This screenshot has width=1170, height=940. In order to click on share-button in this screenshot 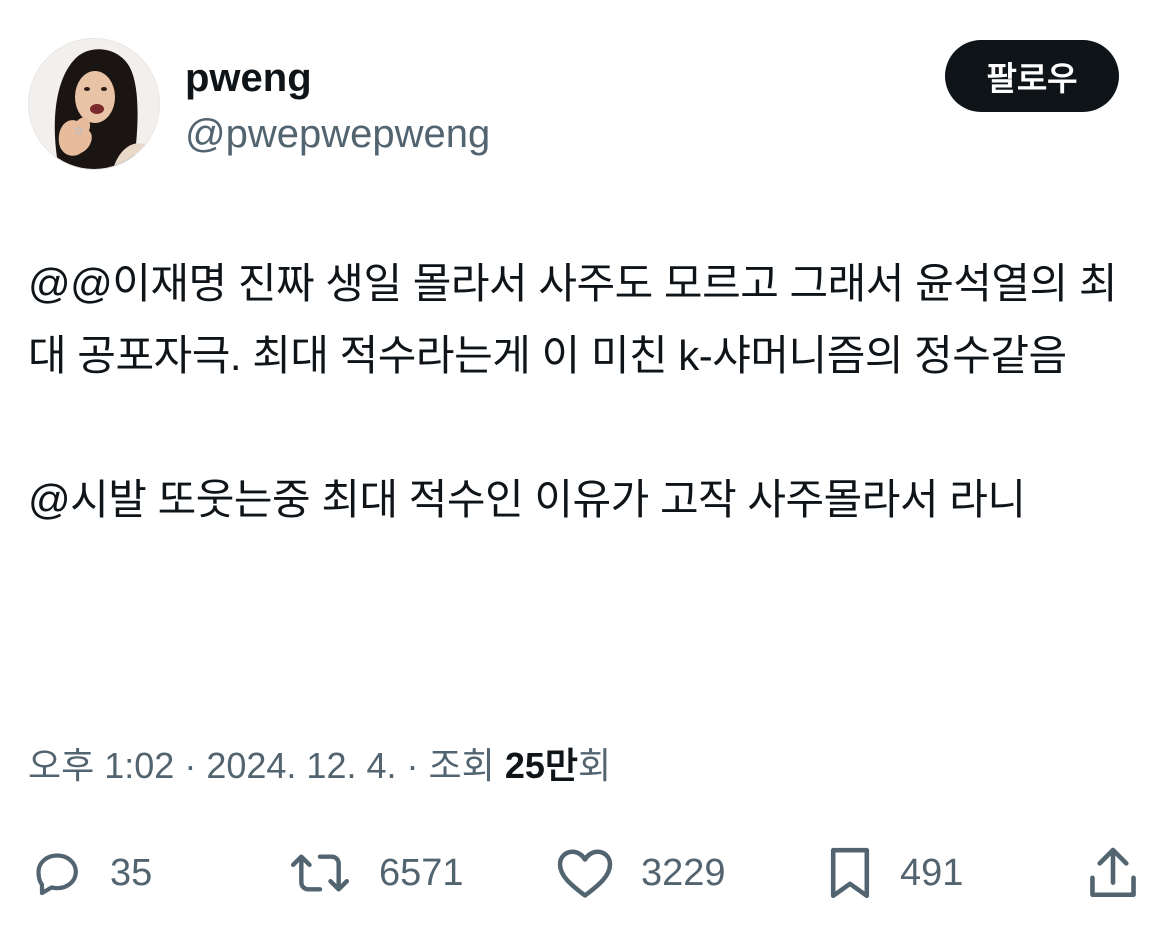, I will do `click(1113, 873)`.